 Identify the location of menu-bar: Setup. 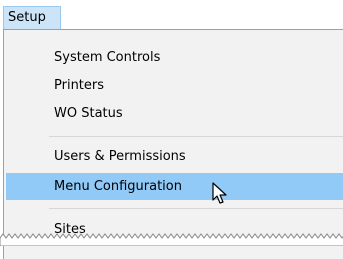
(171, 16).